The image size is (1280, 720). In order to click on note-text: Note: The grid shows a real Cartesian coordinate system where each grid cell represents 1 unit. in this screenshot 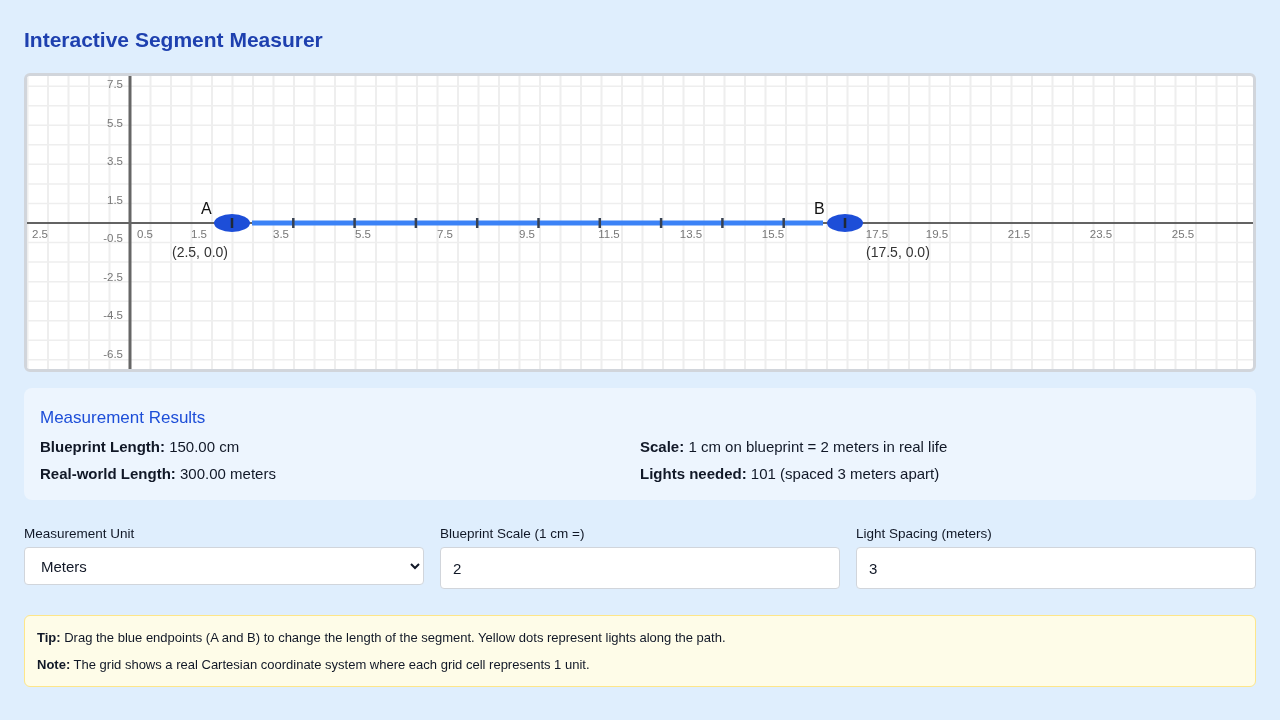, I will do `click(314, 664)`.